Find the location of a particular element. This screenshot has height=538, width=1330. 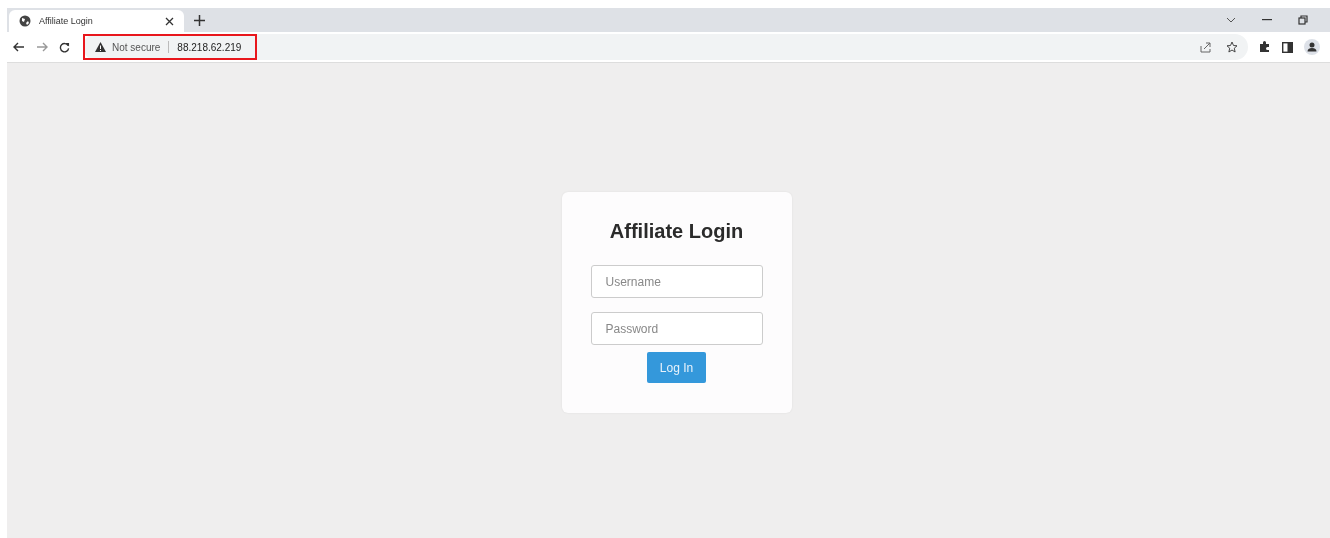

share-icon is located at coordinates (1206, 47).